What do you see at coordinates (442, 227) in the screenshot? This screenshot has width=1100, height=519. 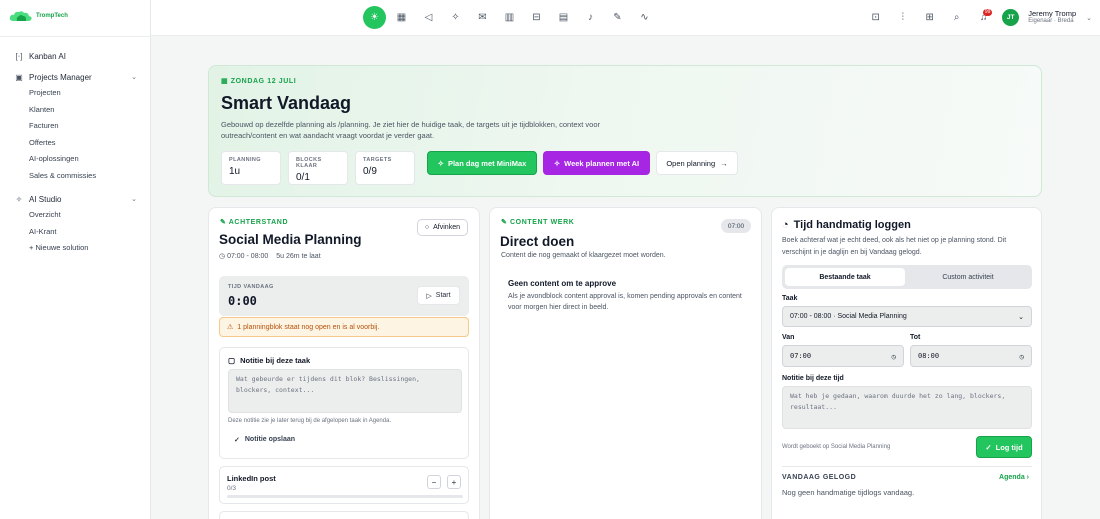 I see `check-off-button: ○ Afvinken` at bounding box center [442, 227].